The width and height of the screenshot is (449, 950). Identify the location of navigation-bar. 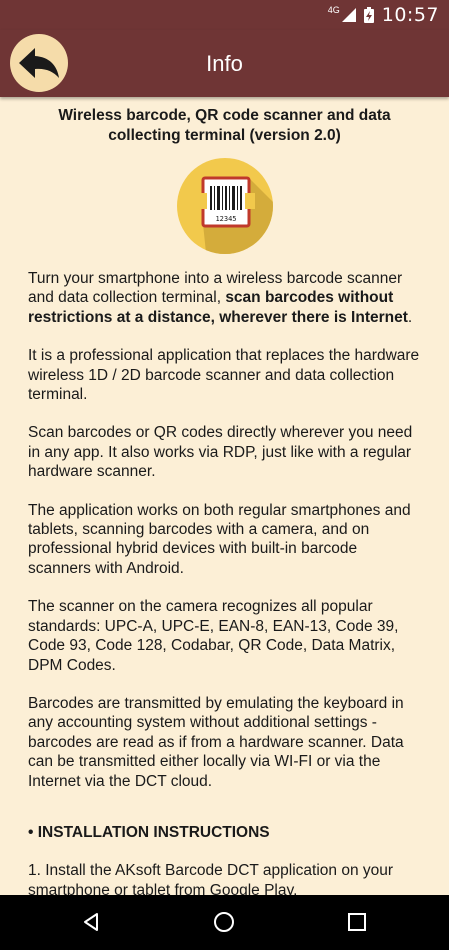
(224, 922).